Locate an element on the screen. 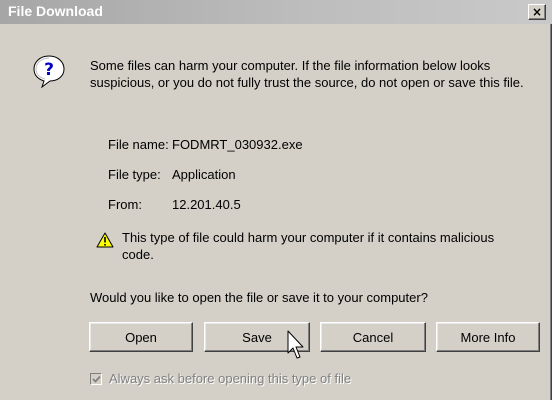 This screenshot has width=552, height=400. warning-icon is located at coordinates (105, 240).